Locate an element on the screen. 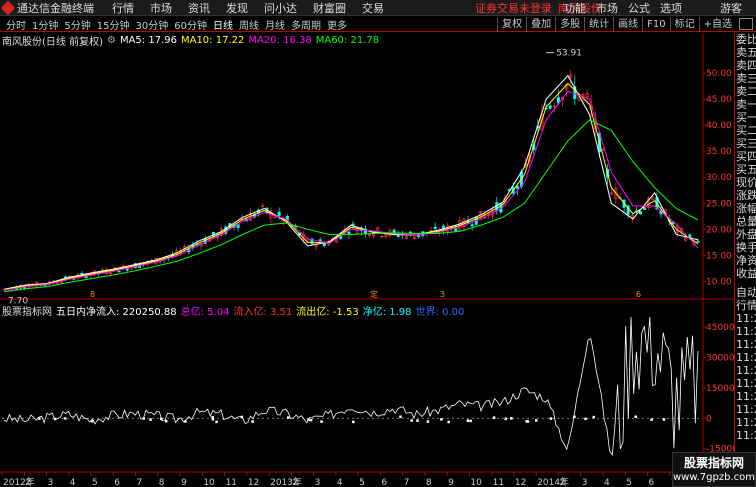  ma60-label: MA60: 21.78 is located at coordinates (347, 40).